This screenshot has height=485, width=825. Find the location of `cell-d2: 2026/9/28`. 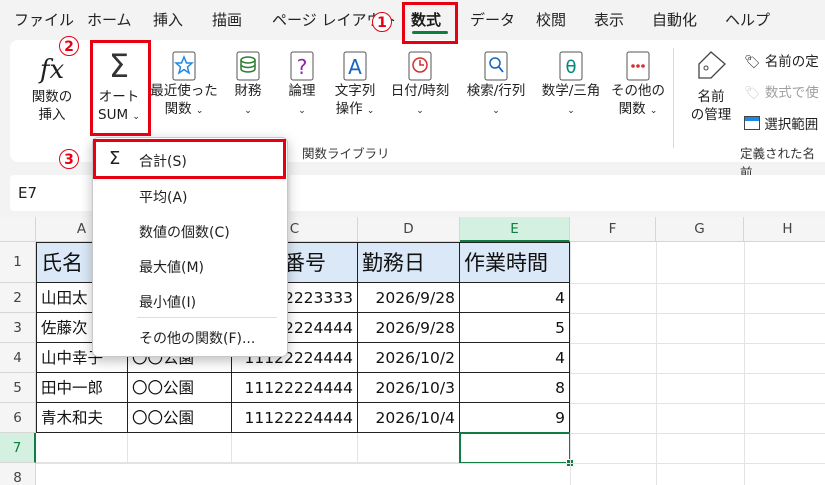

cell-d2: 2026/9/28 is located at coordinates (409, 298).